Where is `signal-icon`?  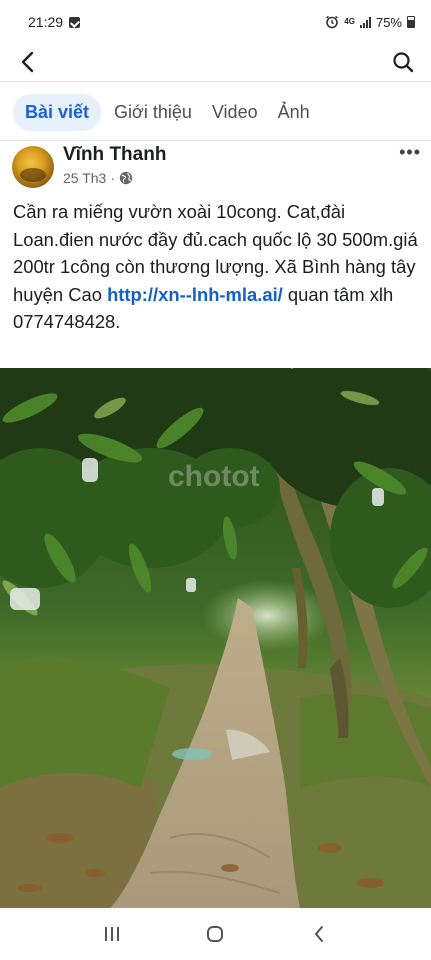 signal-icon is located at coordinates (365, 22).